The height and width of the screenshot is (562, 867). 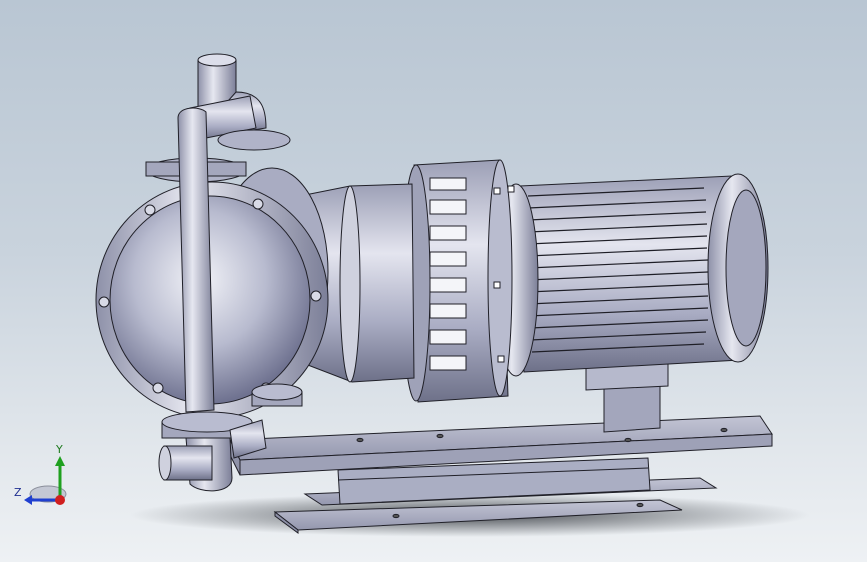 I want to click on top-flange-rear, so click(x=254, y=140).